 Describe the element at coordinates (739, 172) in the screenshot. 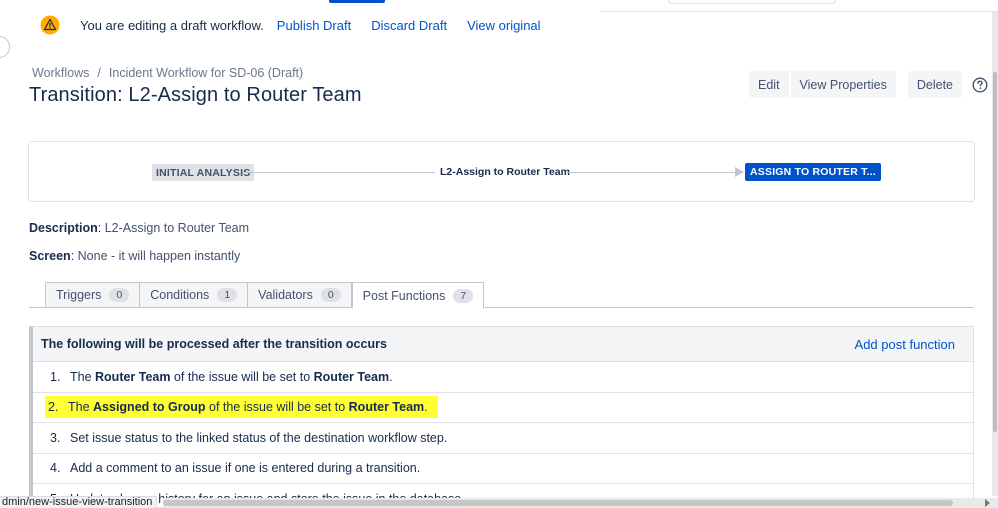

I see `transition-arrow-icon` at that location.